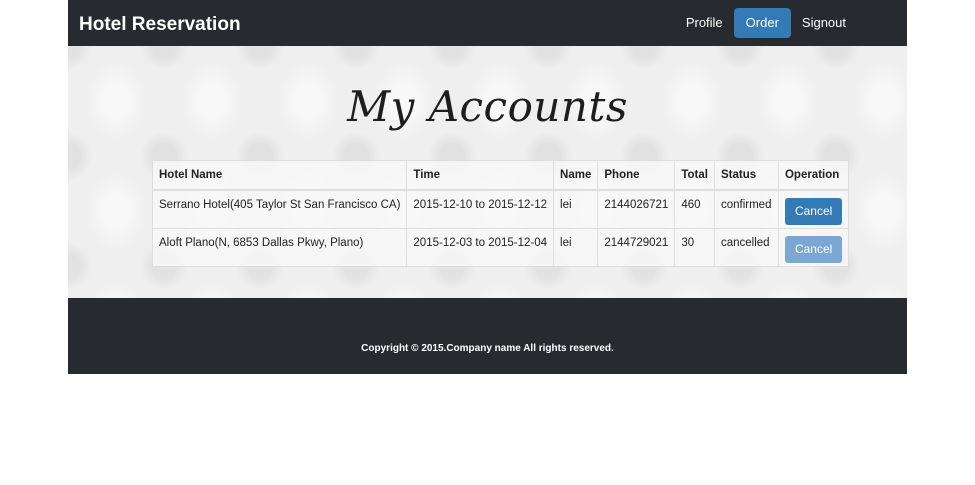 Image resolution: width=975 pixels, height=485 pixels. Describe the element at coordinates (694, 175) in the screenshot. I see `header-total: Total` at that location.